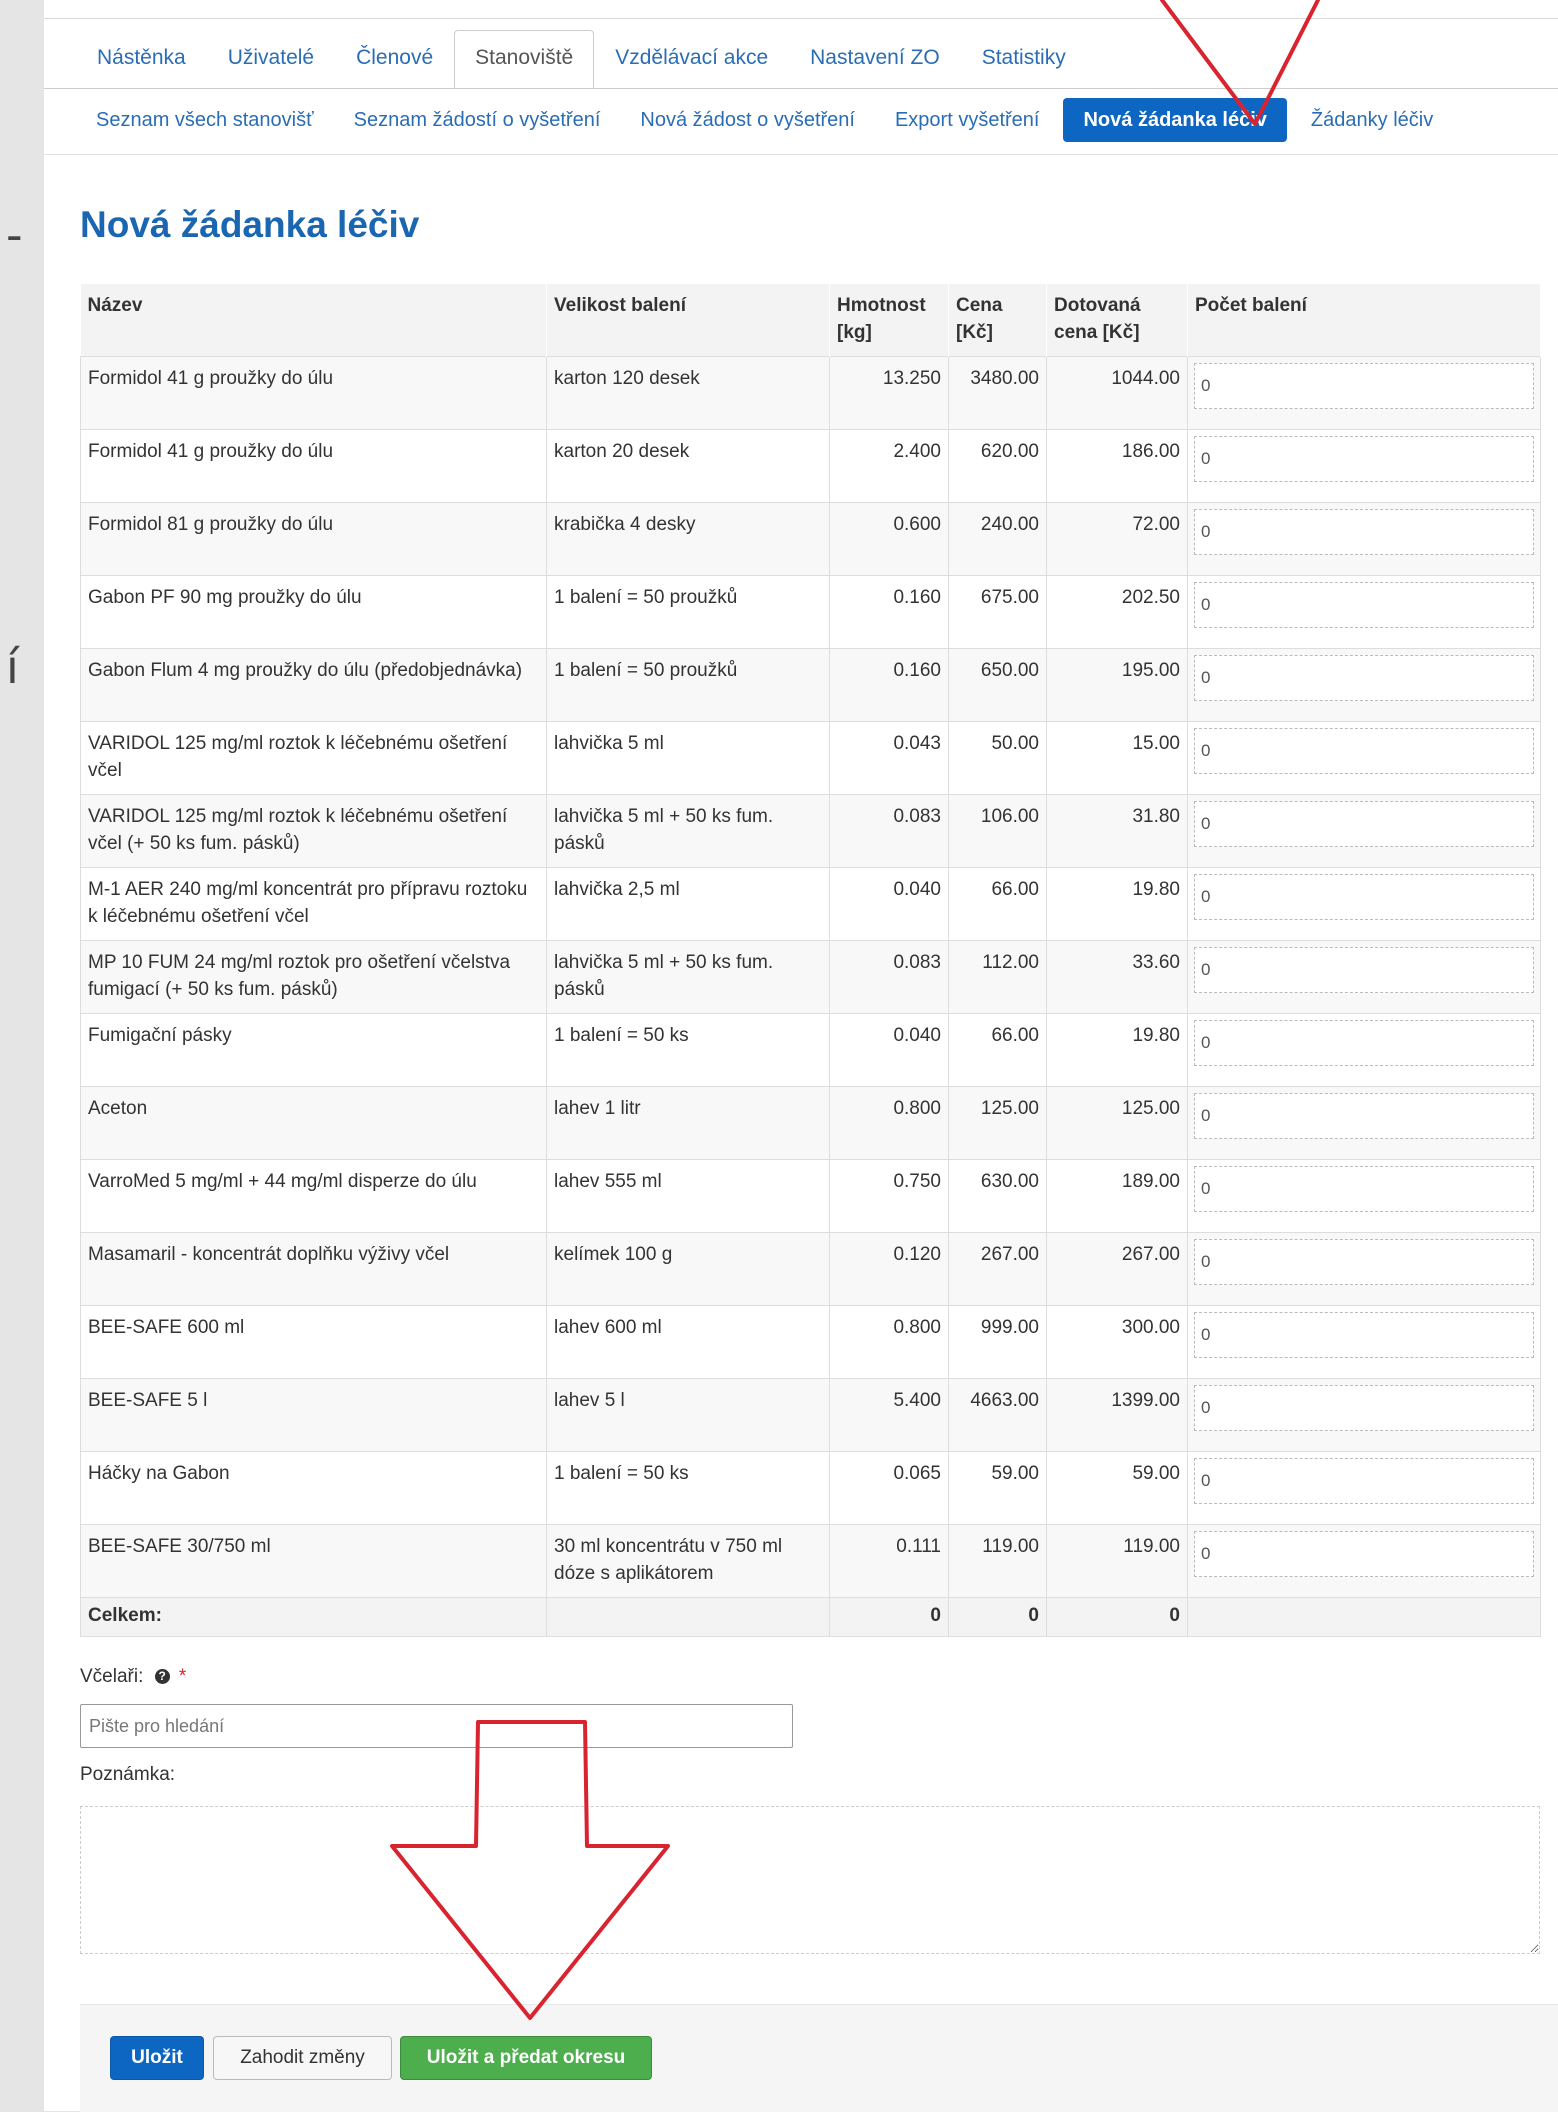 The width and height of the screenshot is (1558, 2112). What do you see at coordinates (313, 1415) in the screenshot?
I see `cell-name: BEE-SAFE 5 l` at bounding box center [313, 1415].